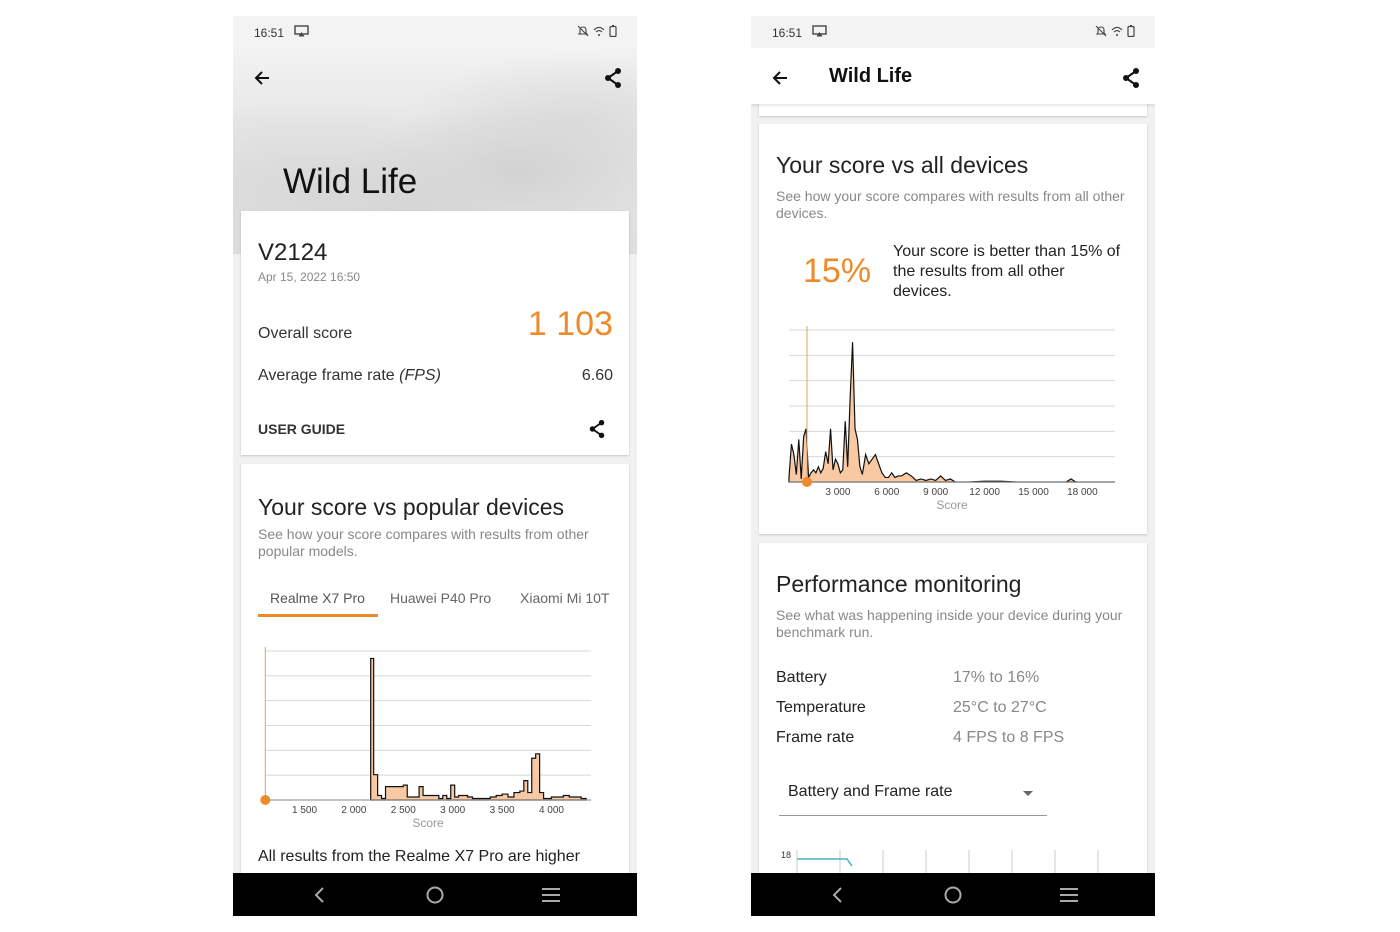  Describe the element at coordinates (305, 333) in the screenshot. I see `overall-score-label: Overall score` at that location.